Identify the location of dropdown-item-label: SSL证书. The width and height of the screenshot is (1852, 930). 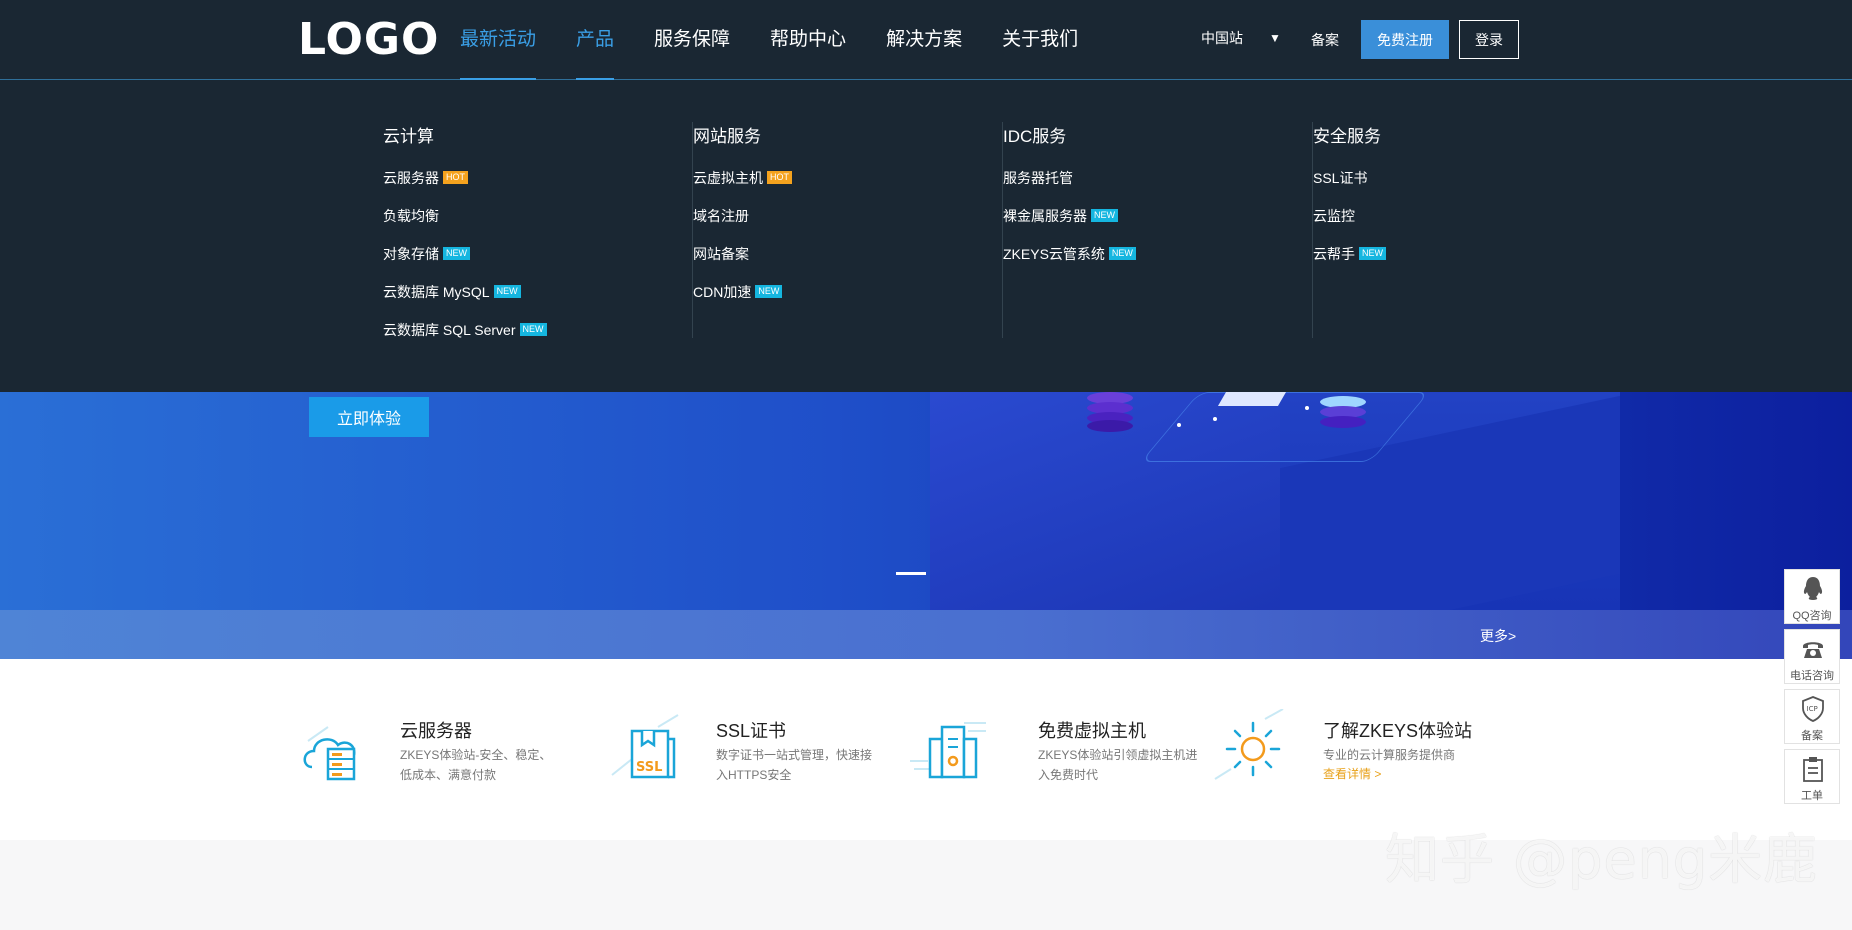
(1340, 178).